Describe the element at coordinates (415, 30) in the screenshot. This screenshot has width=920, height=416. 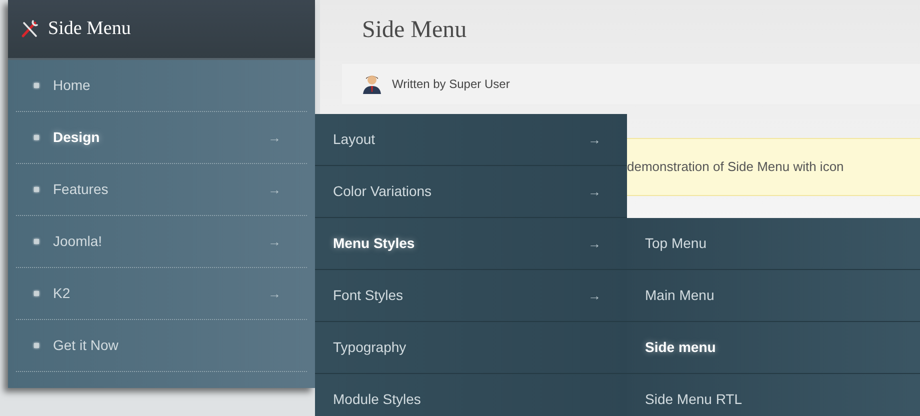
I see `article-title: Side Menu` at that location.